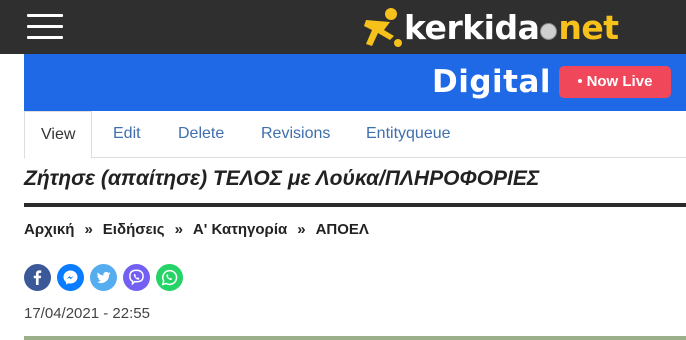 The width and height of the screenshot is (686, 340). I want to click on whatsapp-icon, so click(169, 277).